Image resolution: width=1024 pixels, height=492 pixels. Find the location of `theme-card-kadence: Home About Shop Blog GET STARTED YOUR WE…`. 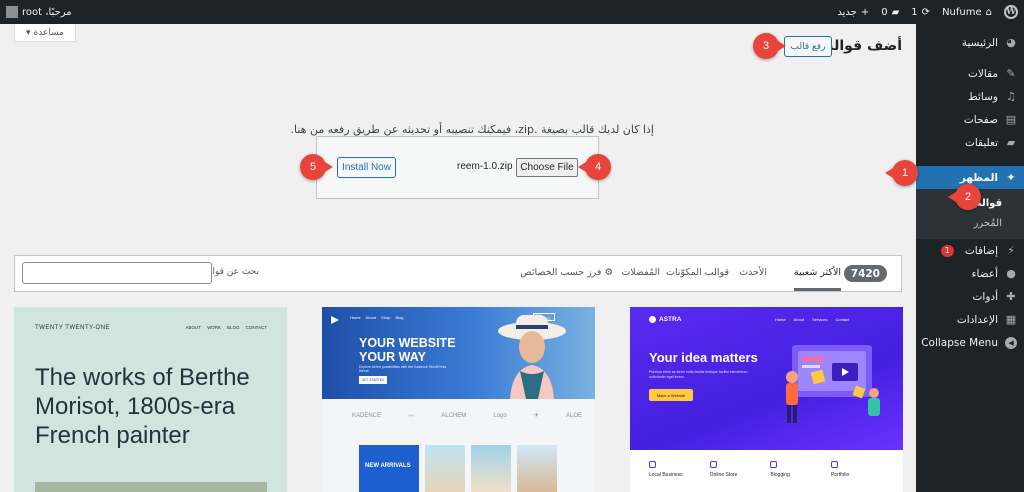

theme-card-kadence: Home About Shop Blog GET STARTED YOUR WE… is located at coordinates (458, 399).